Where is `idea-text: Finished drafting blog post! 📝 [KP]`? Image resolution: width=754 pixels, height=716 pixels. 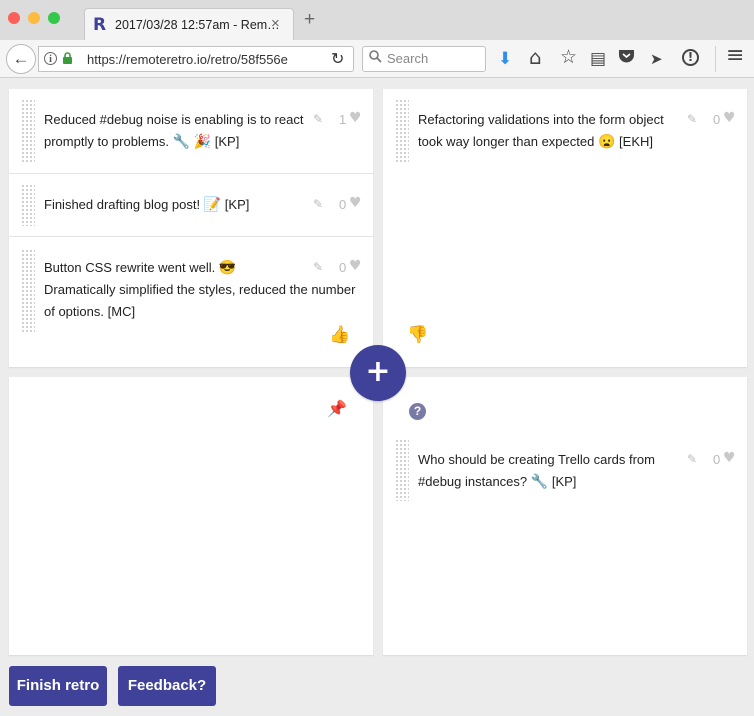 idea-text: Finished drafting blog post! 📝 [KP] is located at coordinates (147, 204).